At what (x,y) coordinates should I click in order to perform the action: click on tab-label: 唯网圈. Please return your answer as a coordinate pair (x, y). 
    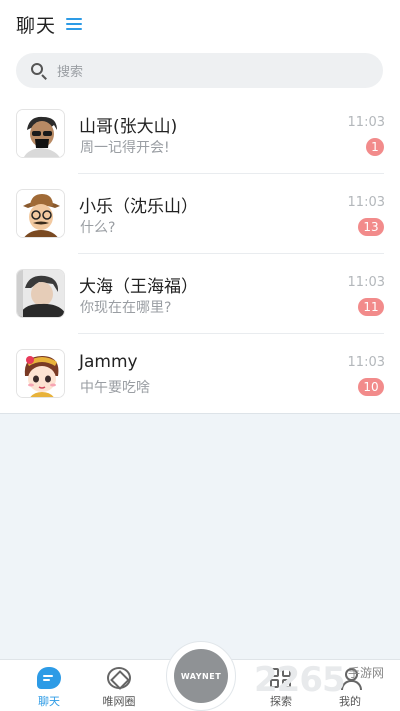
    Looking at the image, I should click on (119, 701).